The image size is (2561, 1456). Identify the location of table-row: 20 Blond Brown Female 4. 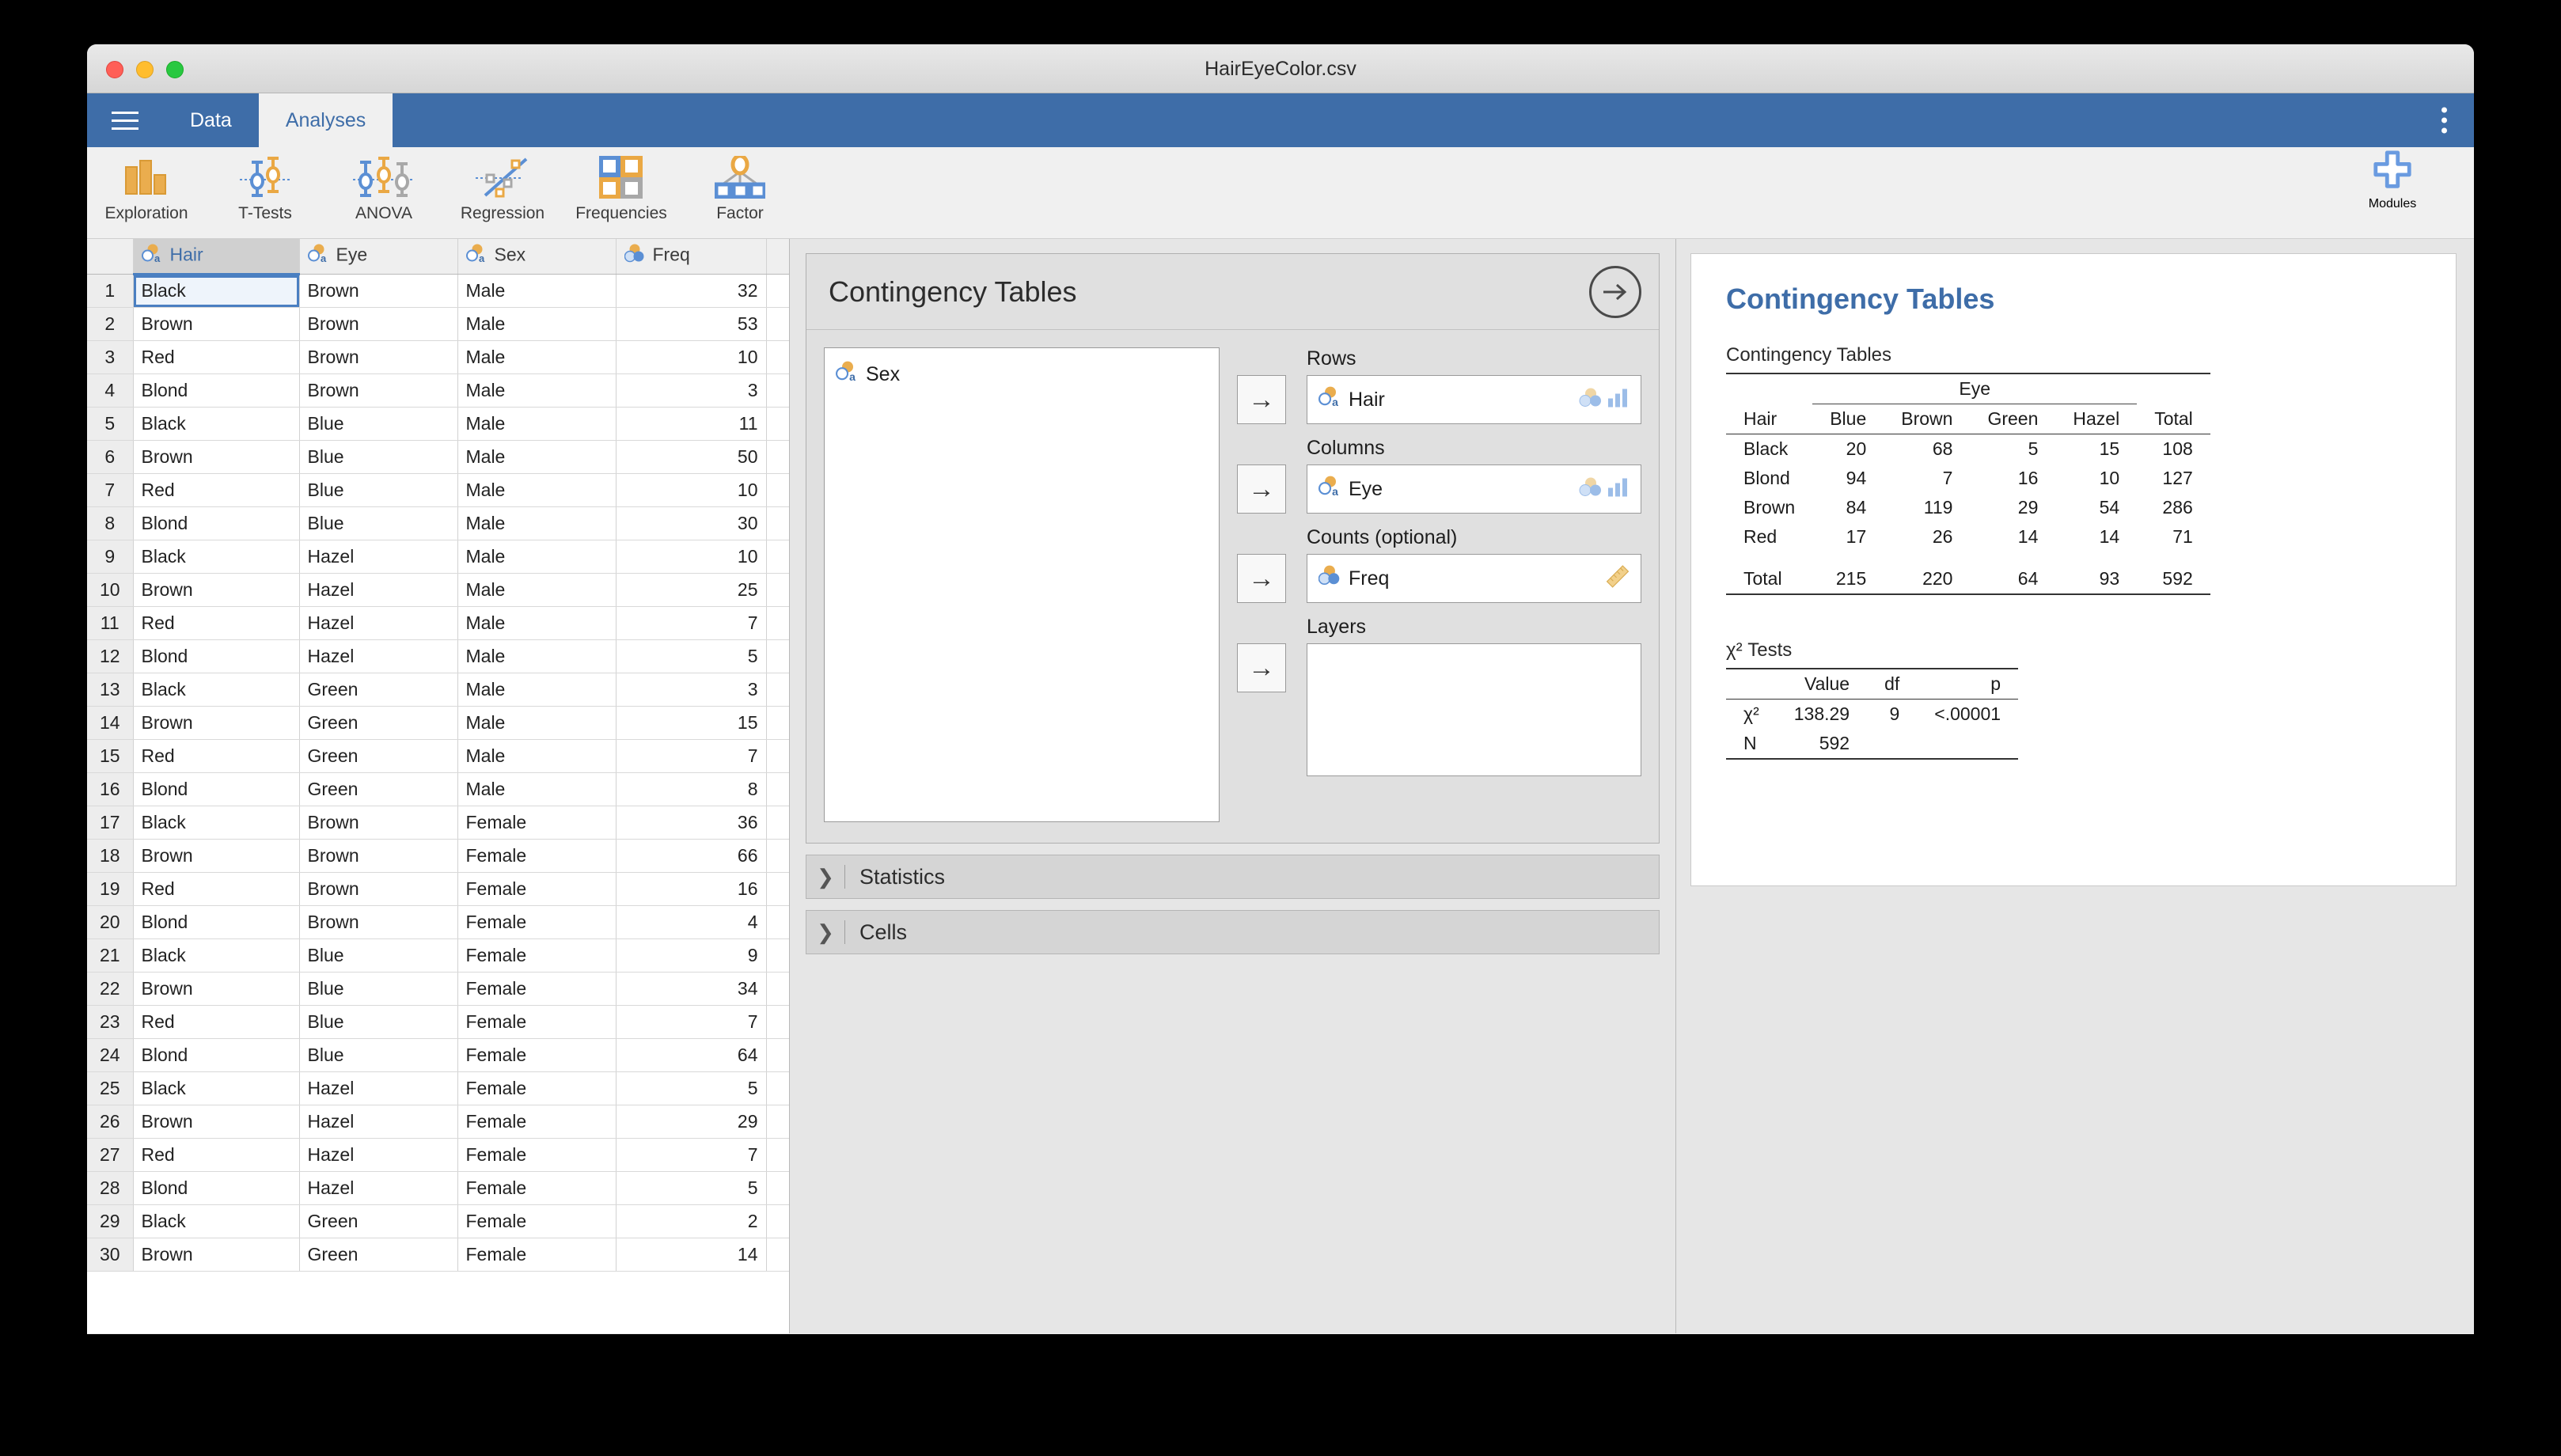
(438, 922).